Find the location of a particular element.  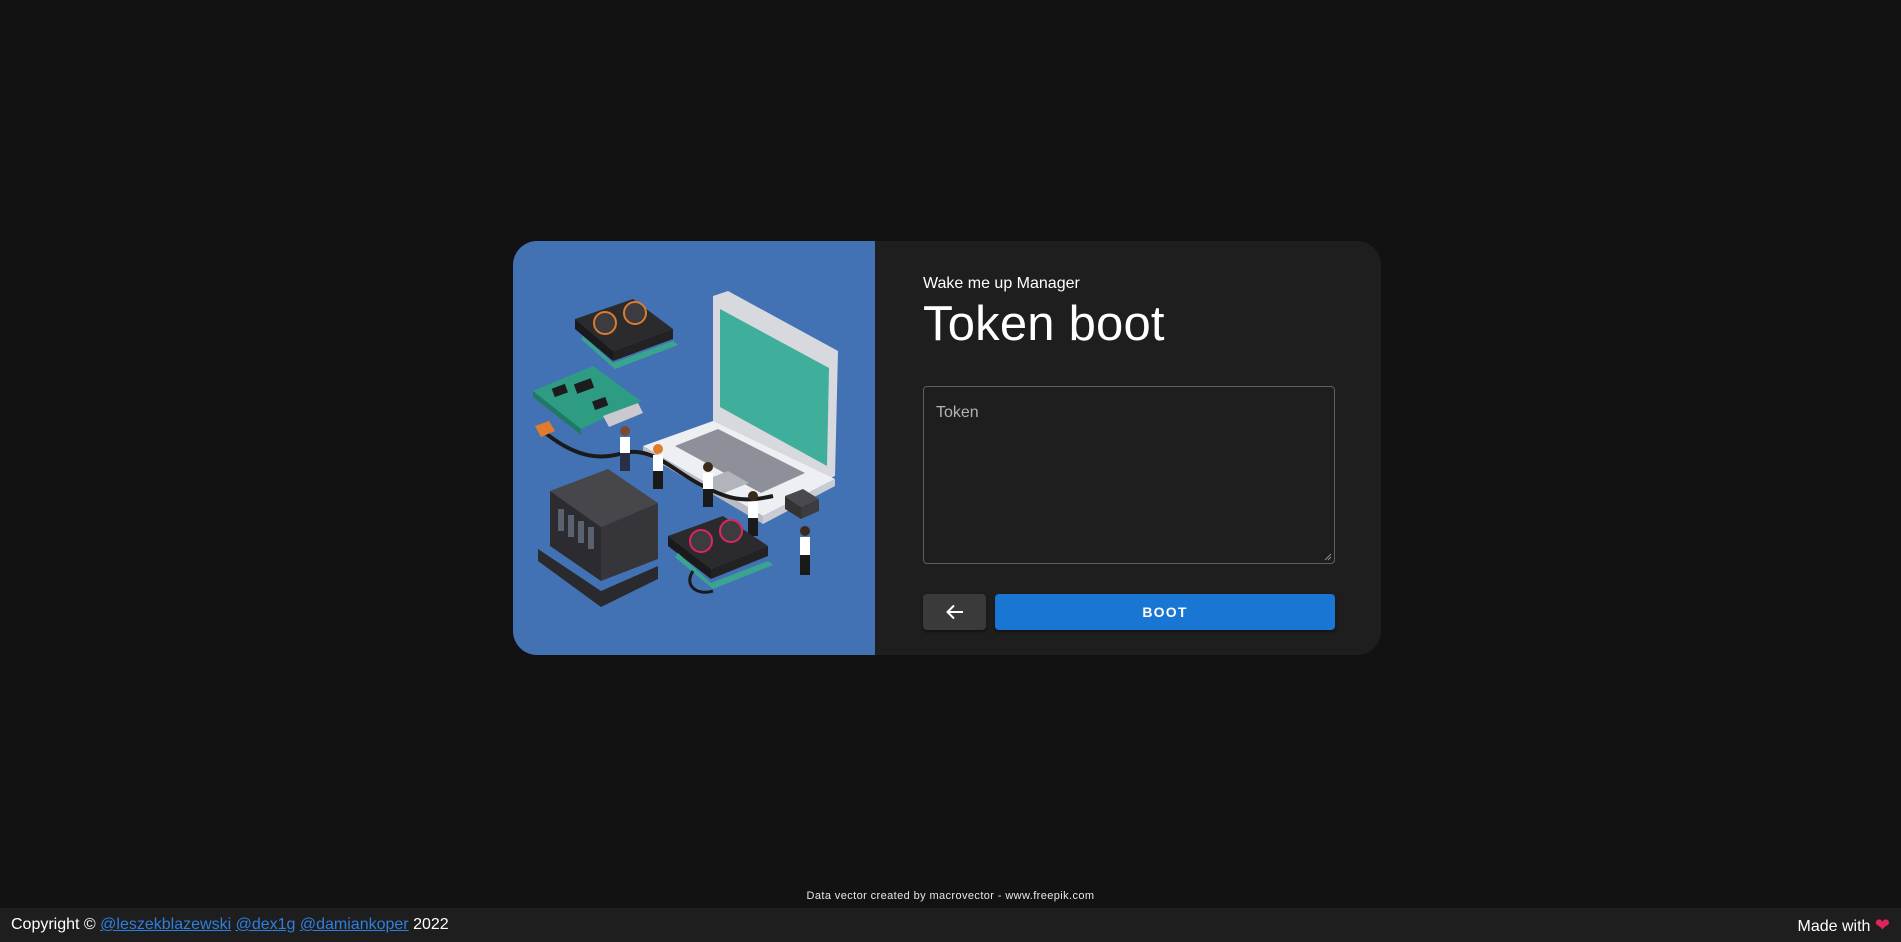

token-field is located at coordinates (1129, 475).